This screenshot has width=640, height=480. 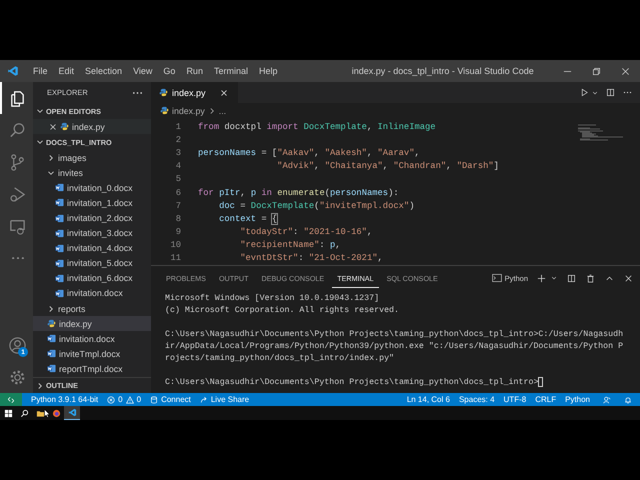 I want to click on line-number: 8, so click(x=177, y=219).